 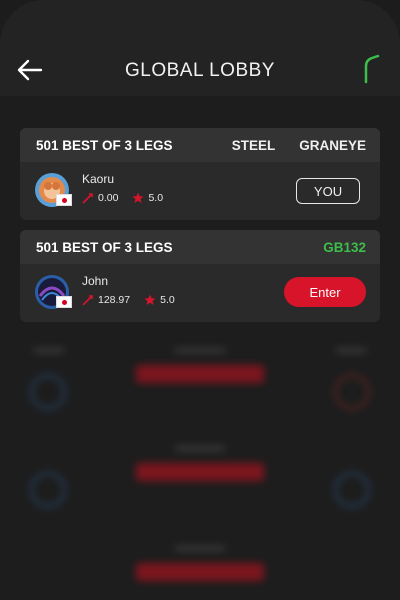 What do you see at coordinates (344, 247) in the screenshot?
I see `match-code: GB132` at bounding box center [344, 247].